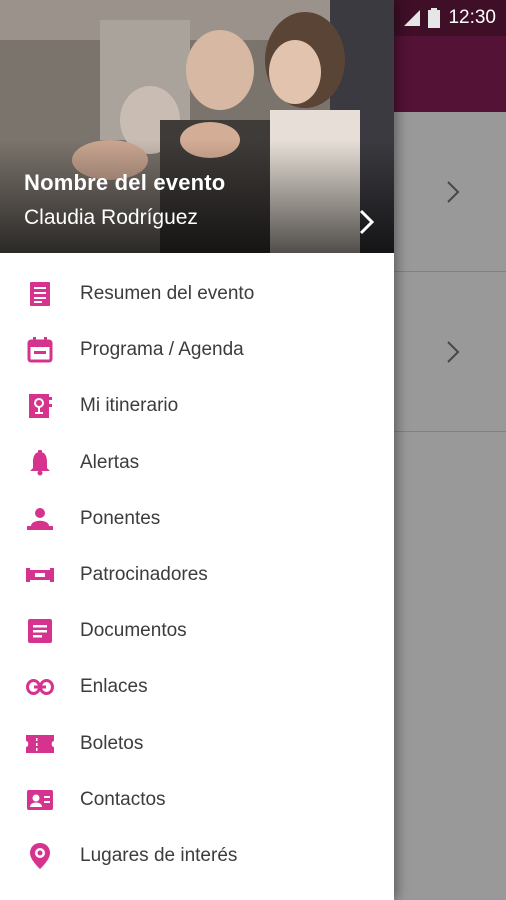 The width and height of the screenshot is (506, 900). What do you see at coordinates (133, 631) in the screenshot?
I see `menu-item-label: Documentos` at bounding box center [133, 631].